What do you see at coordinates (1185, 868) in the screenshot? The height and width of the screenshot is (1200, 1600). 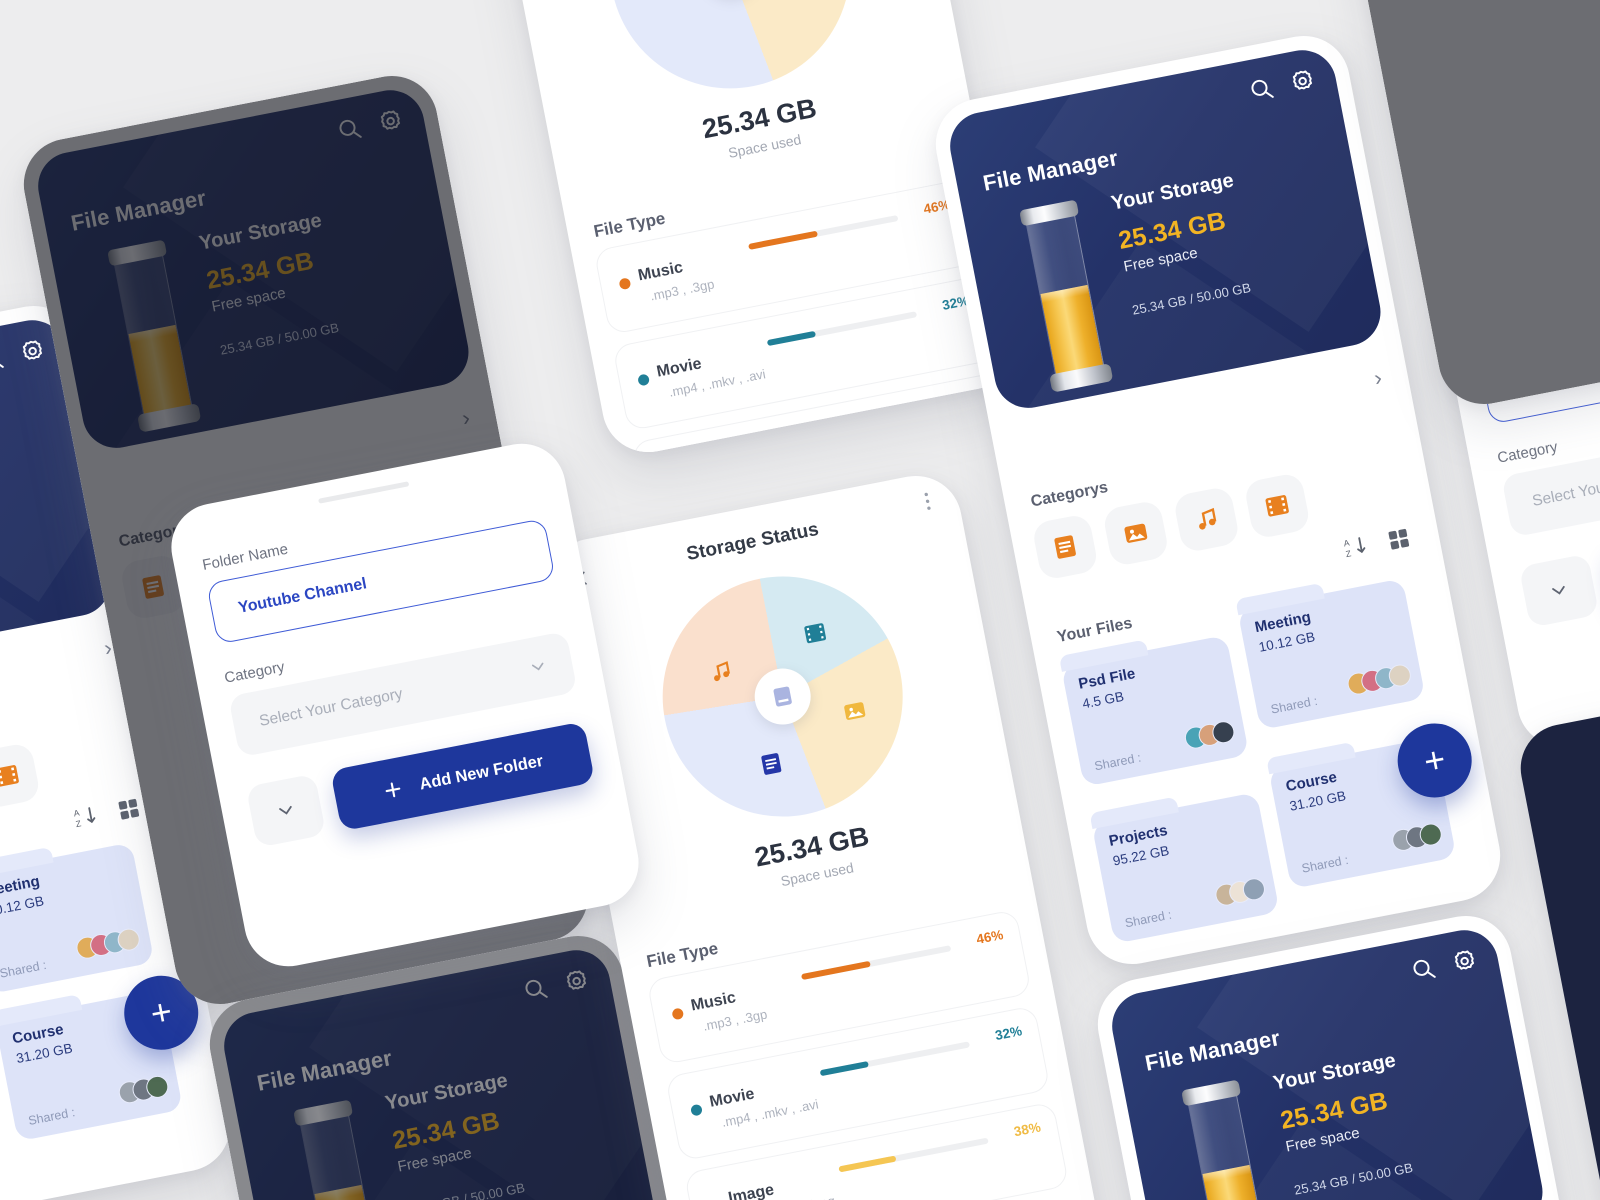 I see `folder-card-projects: Projects 95.22 GB Shared :` at bounding box center [1185, 868].